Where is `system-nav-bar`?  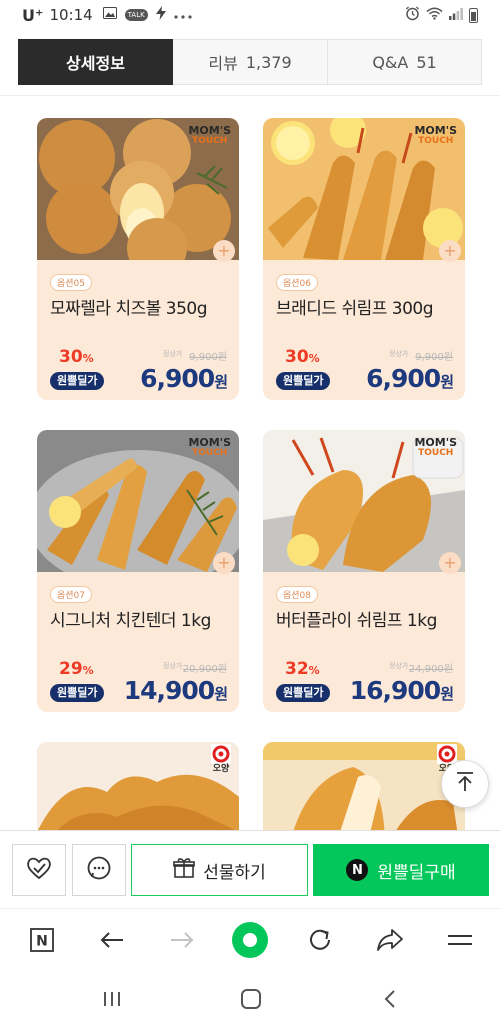 system-nav-bar is located at coordinates (250, 998).